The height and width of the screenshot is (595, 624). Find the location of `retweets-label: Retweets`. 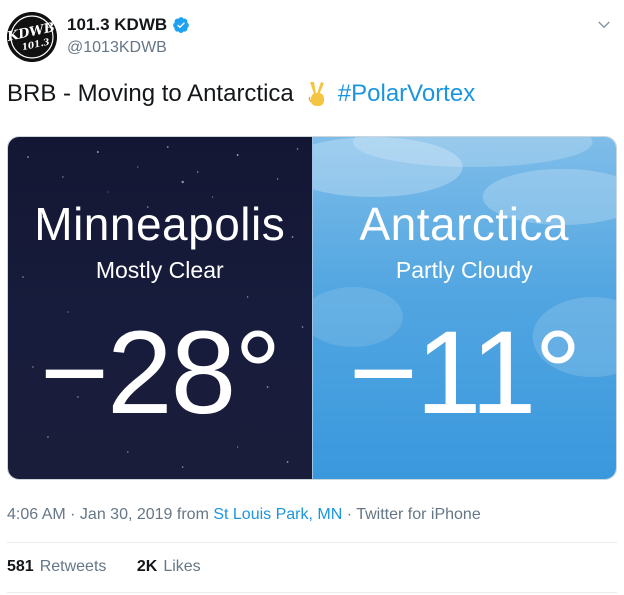

retweets-label: Retweets is located at coordinates (73, 566).